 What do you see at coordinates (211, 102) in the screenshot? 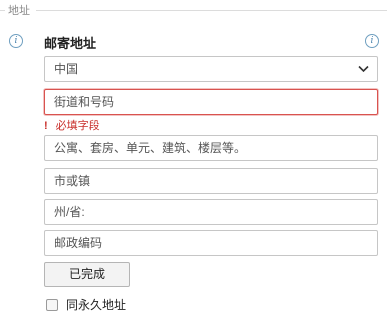
I see `street-input: 街道和号码` at bounding box center [211, 102].